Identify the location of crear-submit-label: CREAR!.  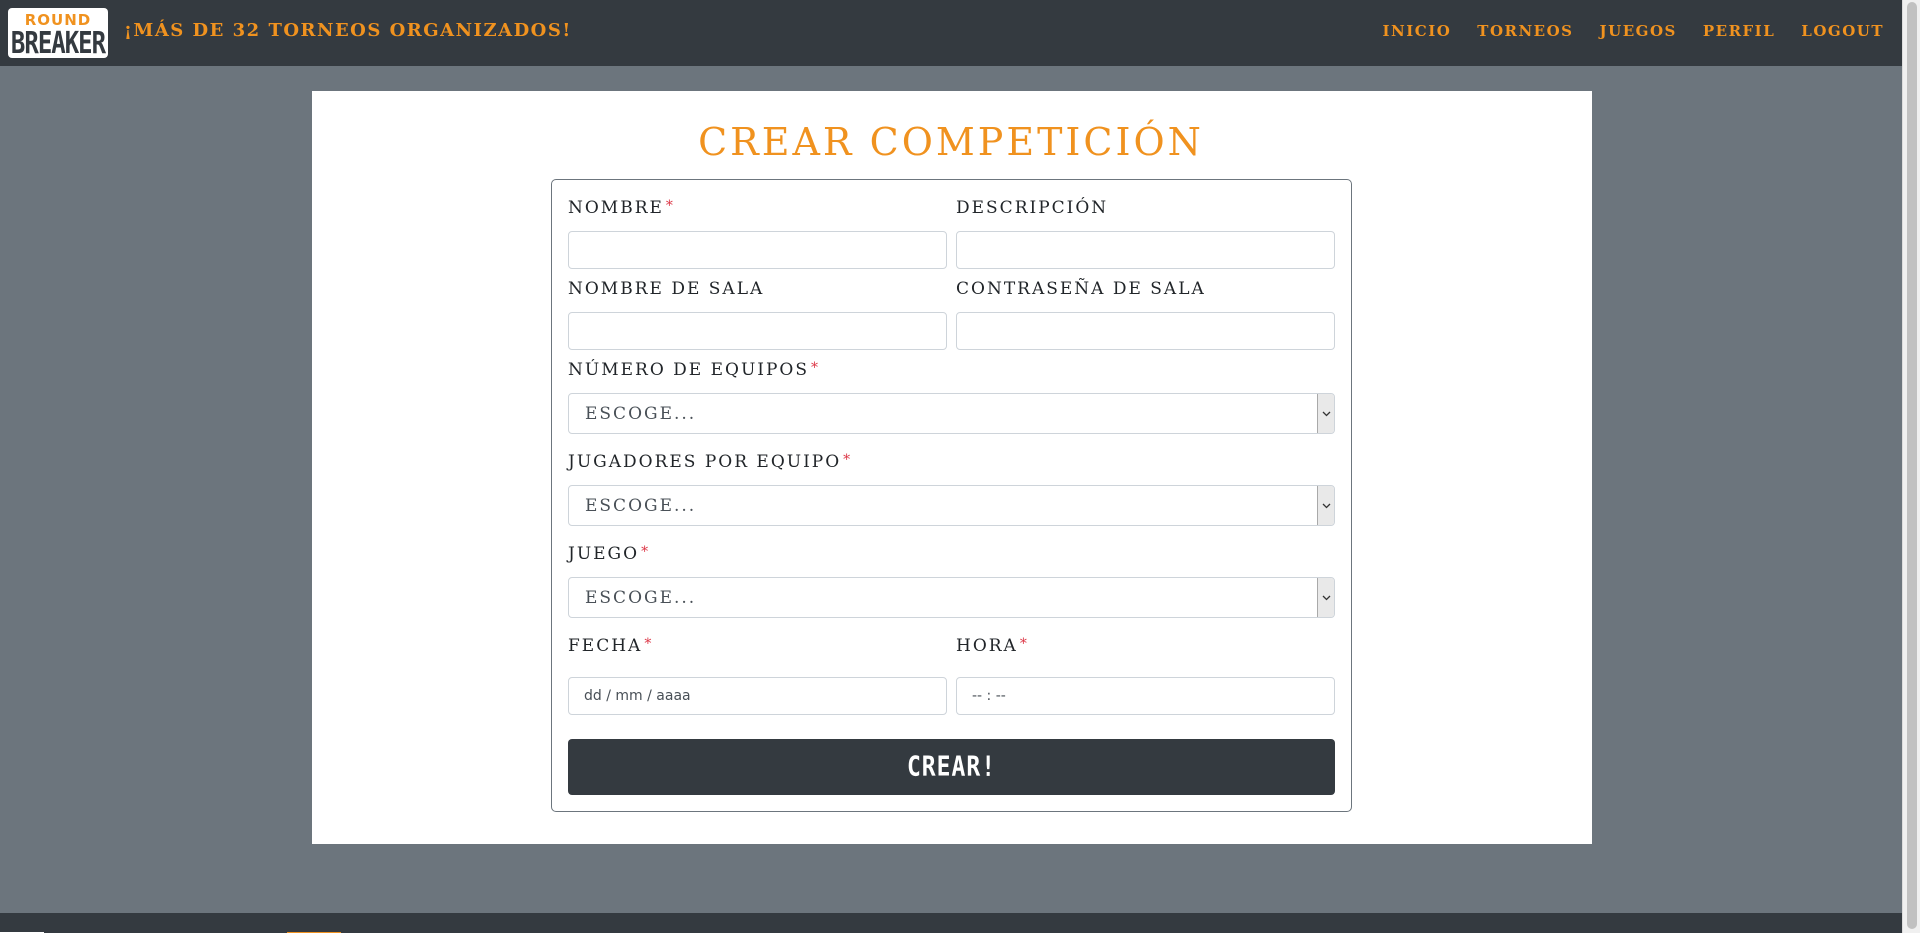
(951, 767).